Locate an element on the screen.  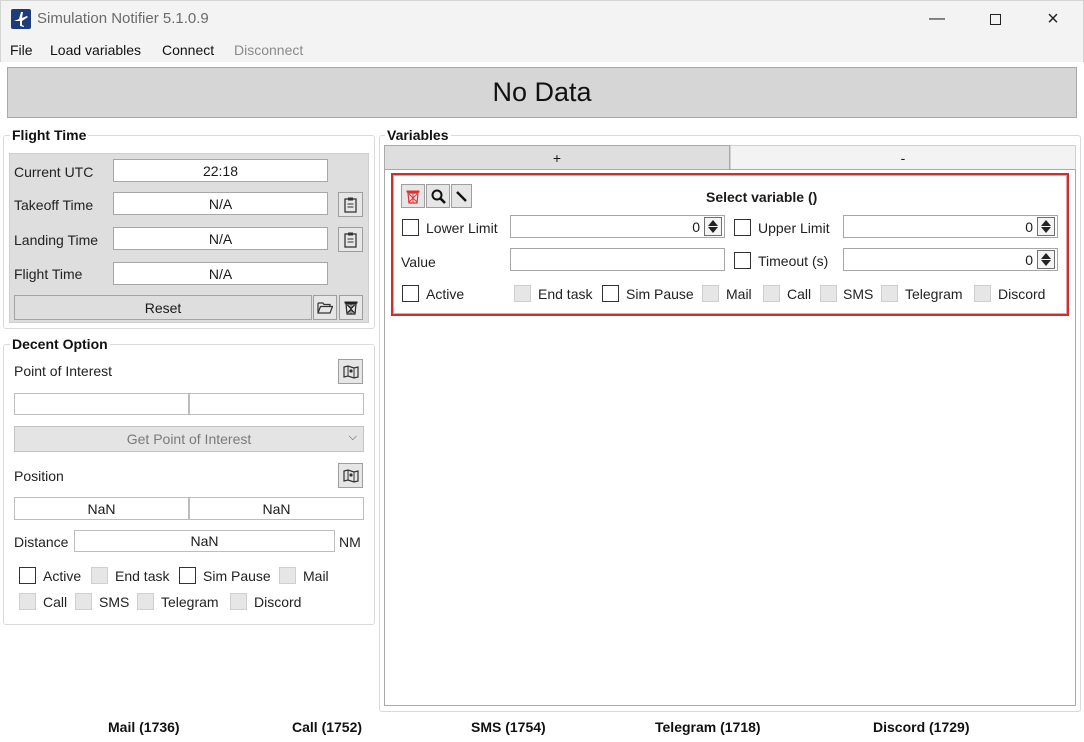
distance-unit: NM is located at coordinates (350, 542).